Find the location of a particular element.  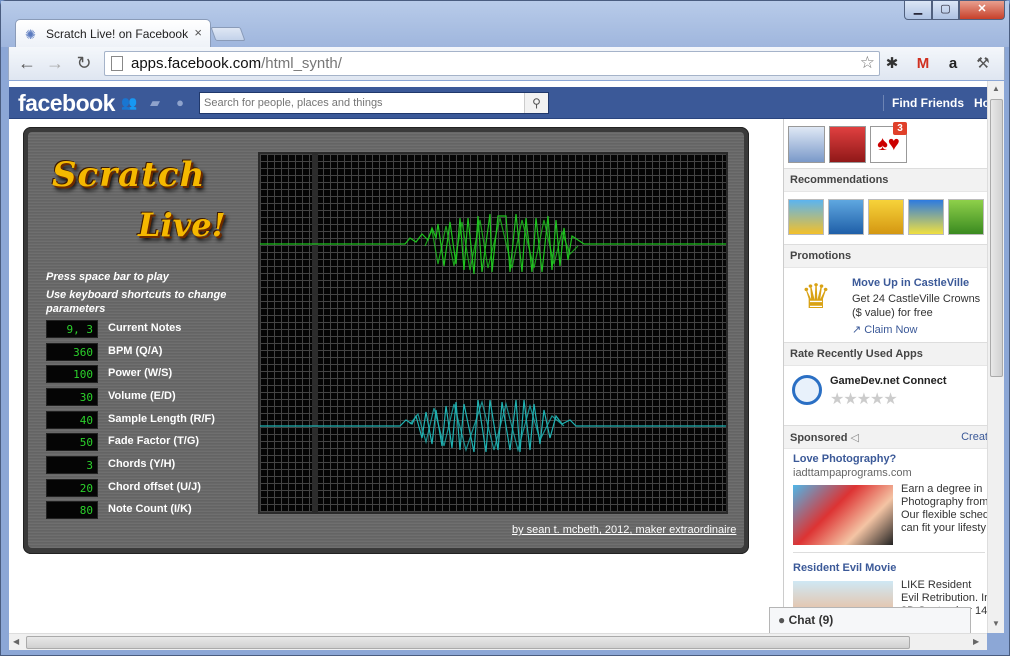

param-value: 100 is located at coordinates (72, 374).